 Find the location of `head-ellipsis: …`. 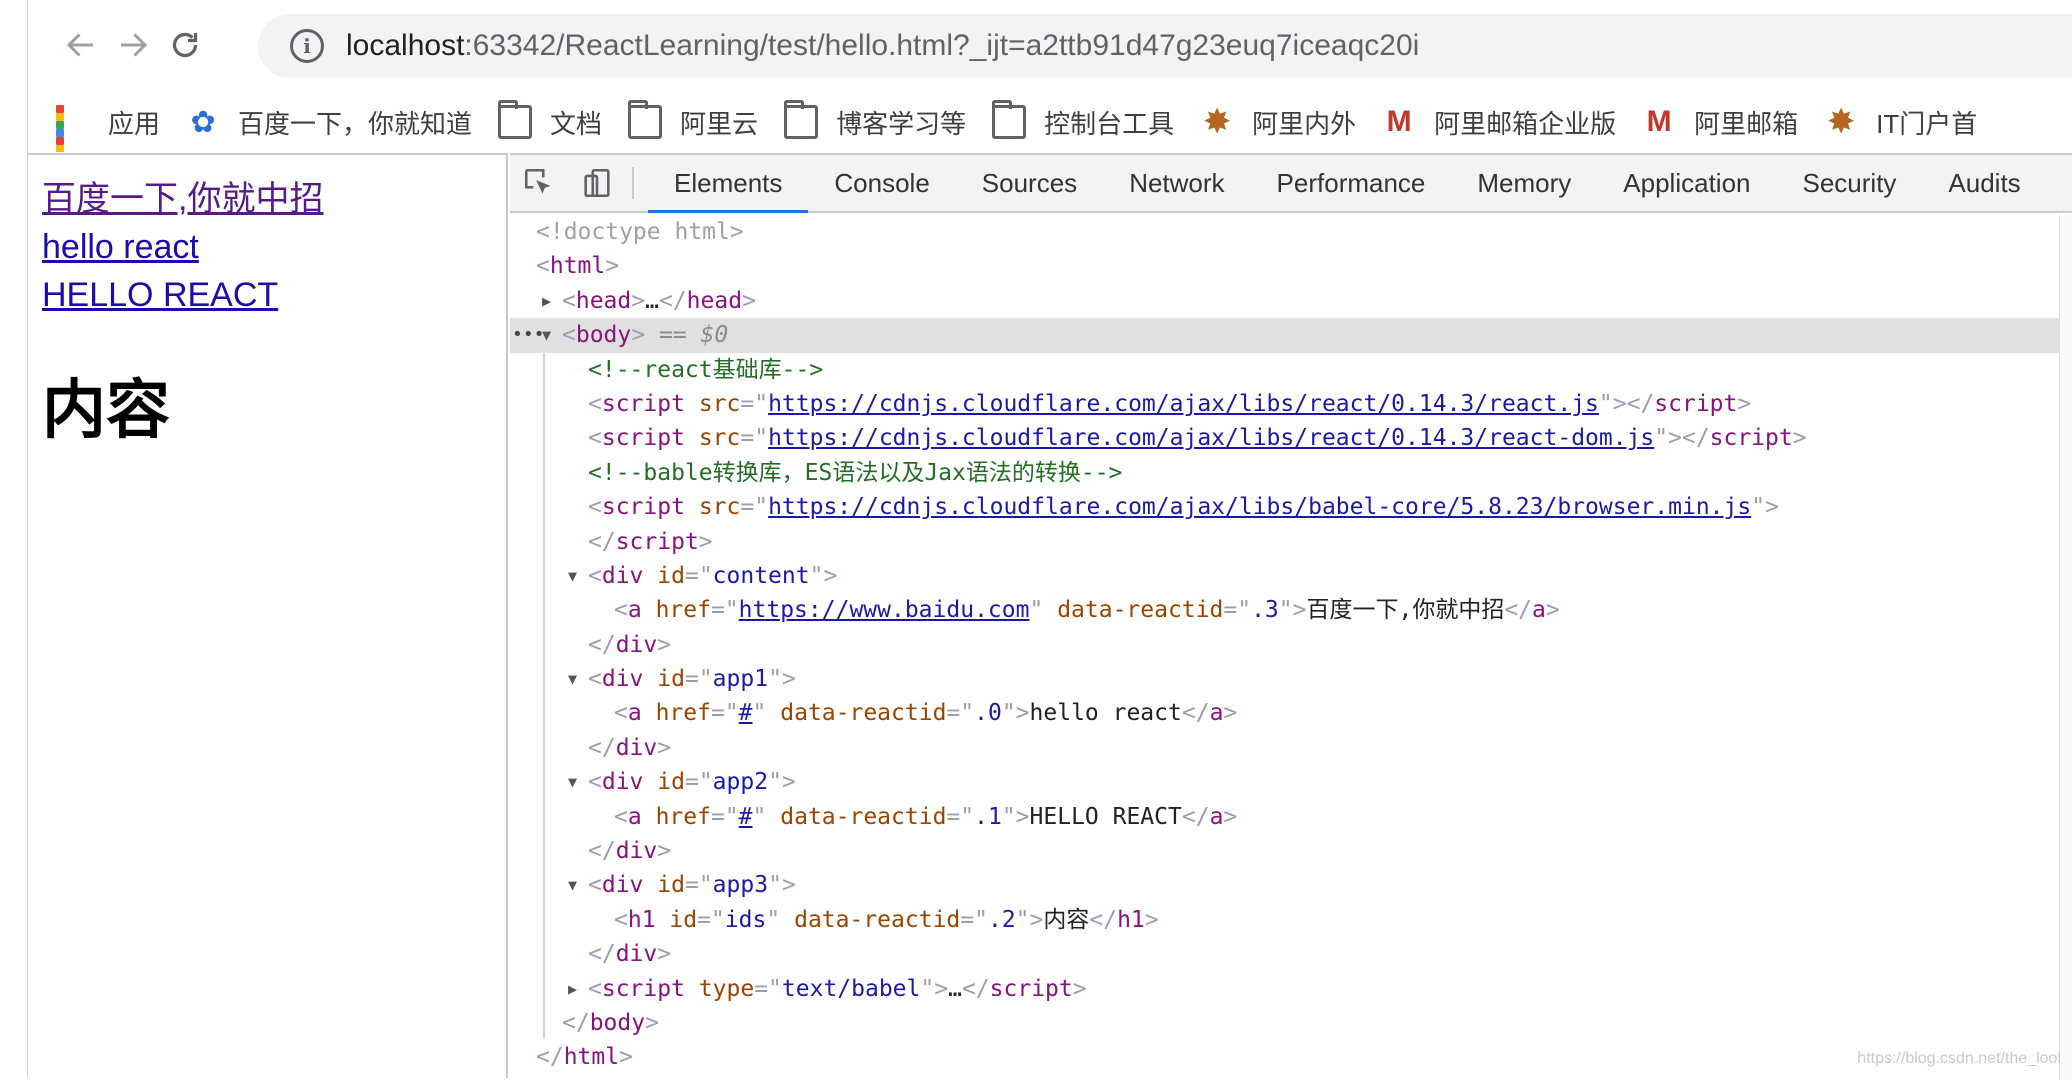

head-ellipsis: … is located at coordinates (652, 301).